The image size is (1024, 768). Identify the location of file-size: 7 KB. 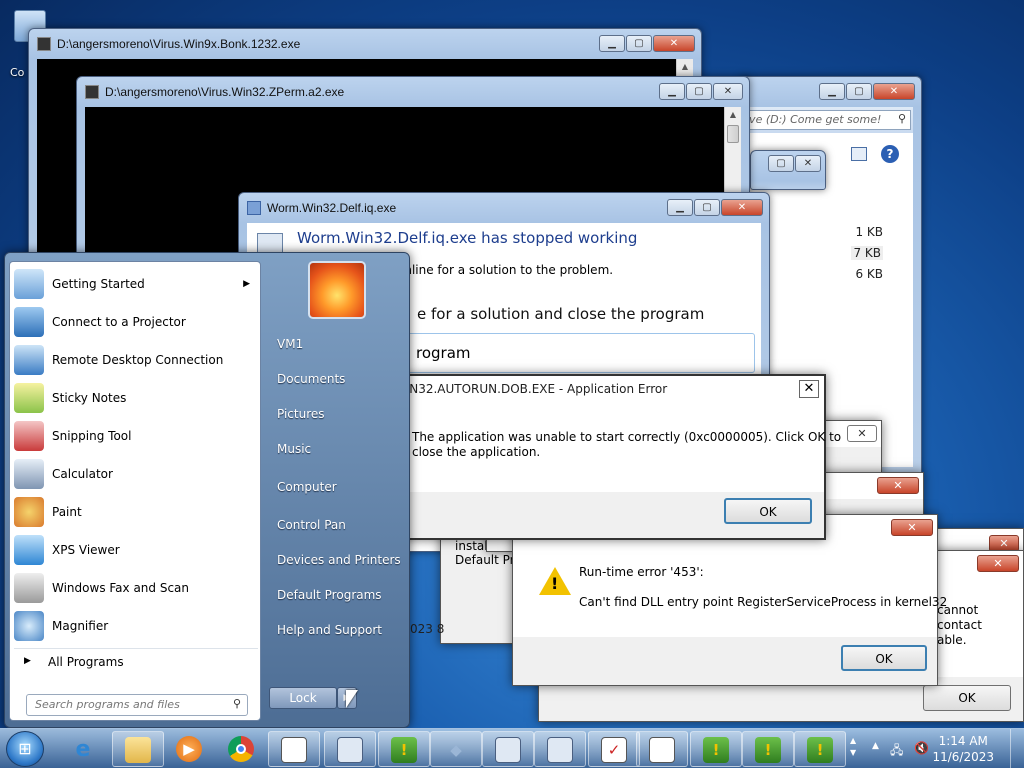
(867, 253).